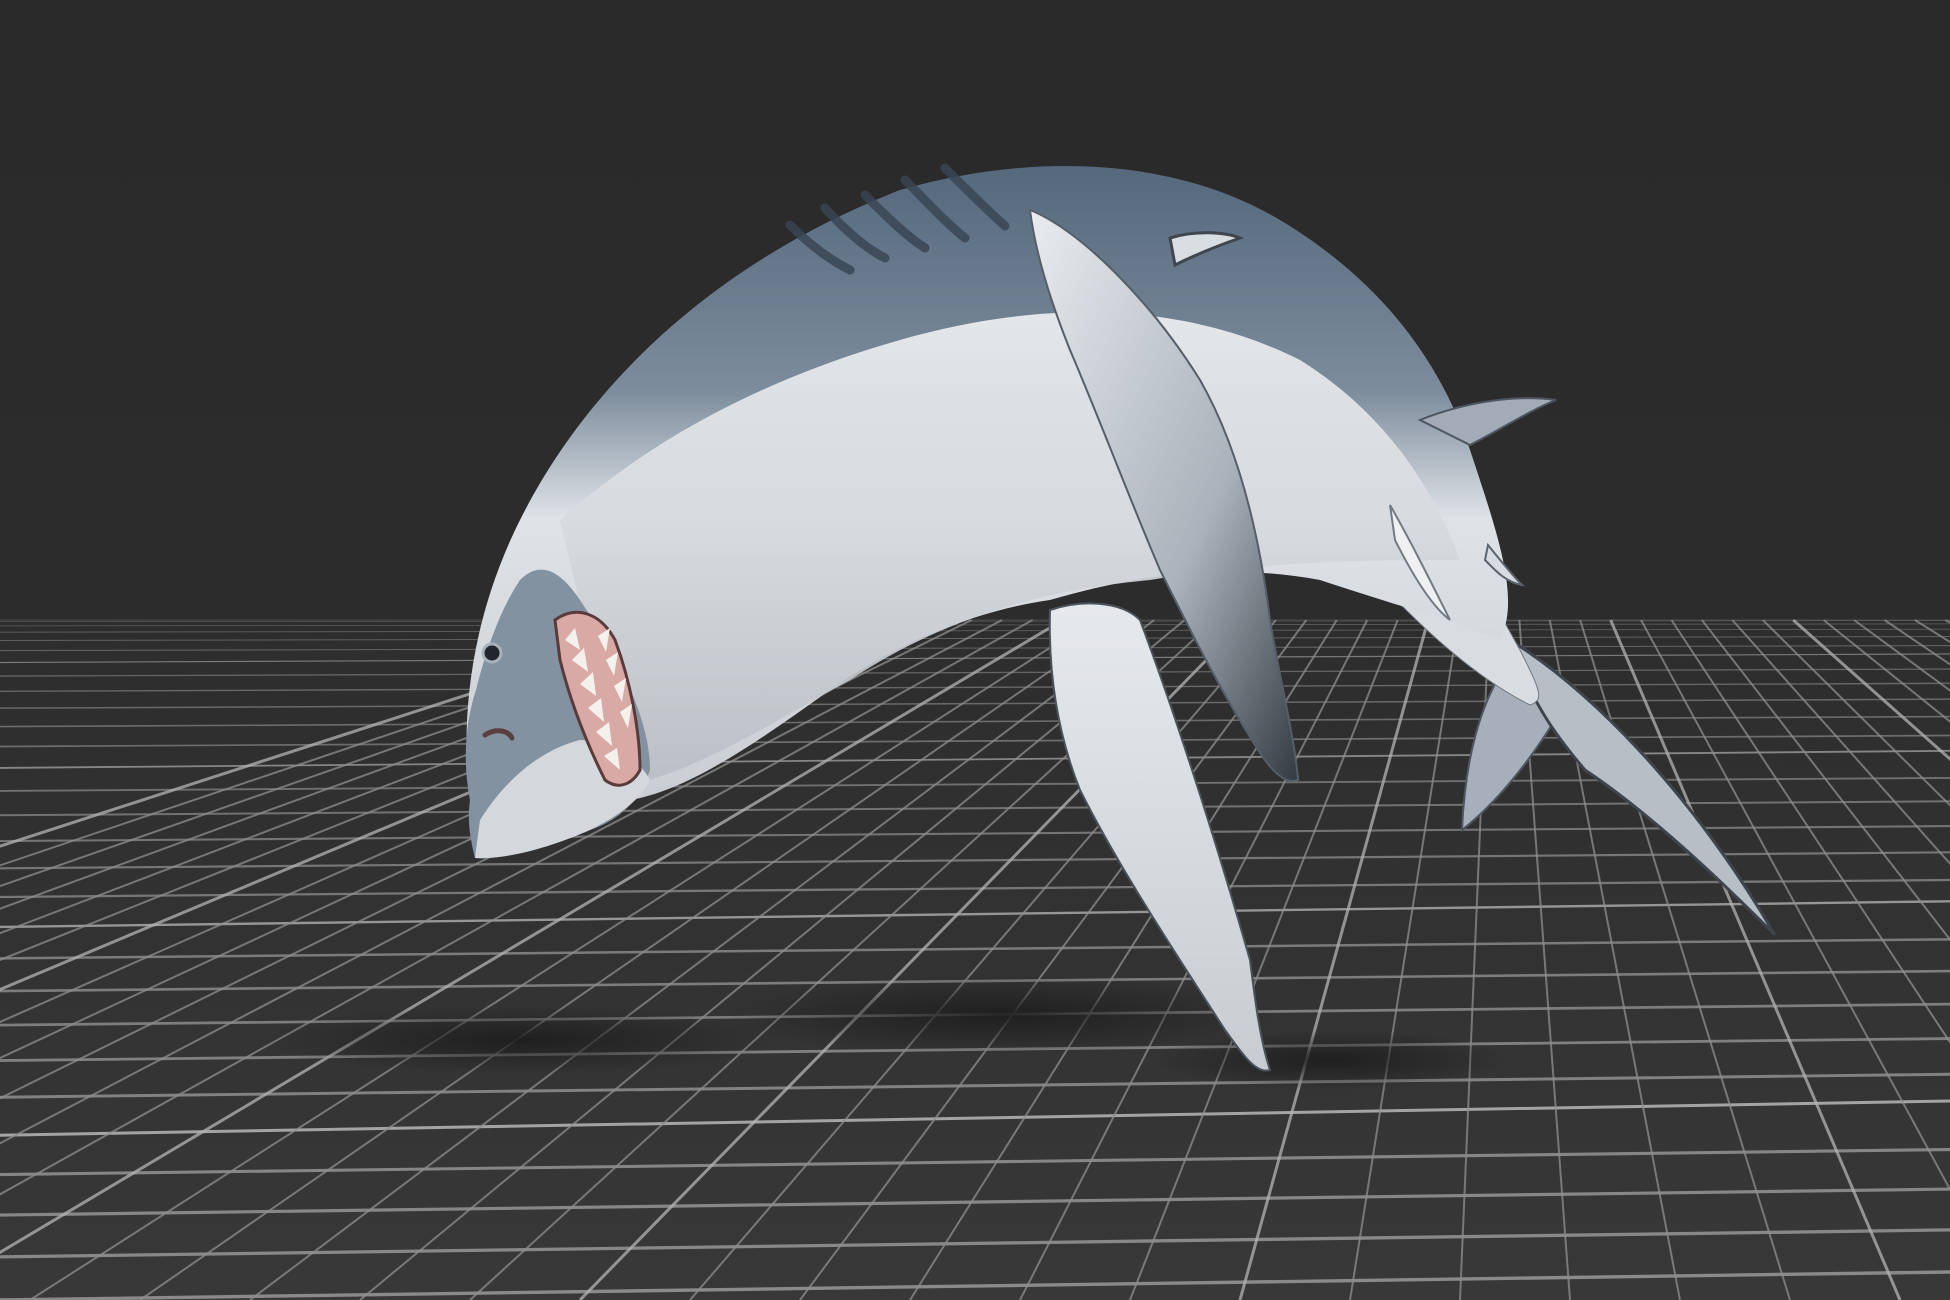  What do you see at coordinates (492, 653) in the screenshot?
I see `shark-eye` at bounding box center [492, 653].